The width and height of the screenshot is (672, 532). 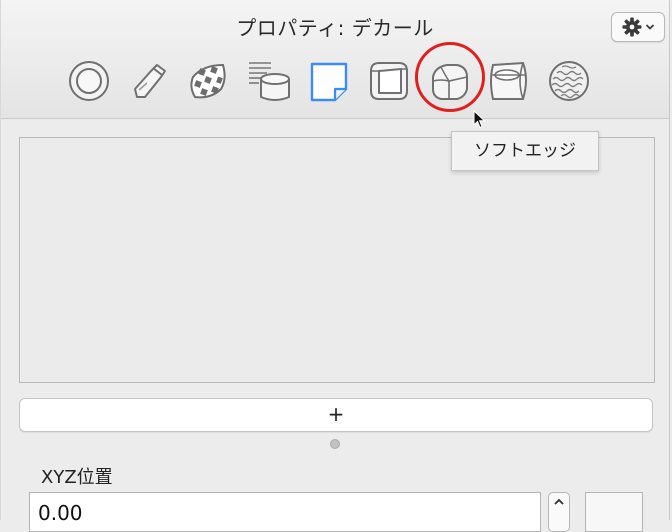 What do you see at coordinates (559, 512) in the screenshot?
I see `x-position-stepper` at bounding box center [559, 512].